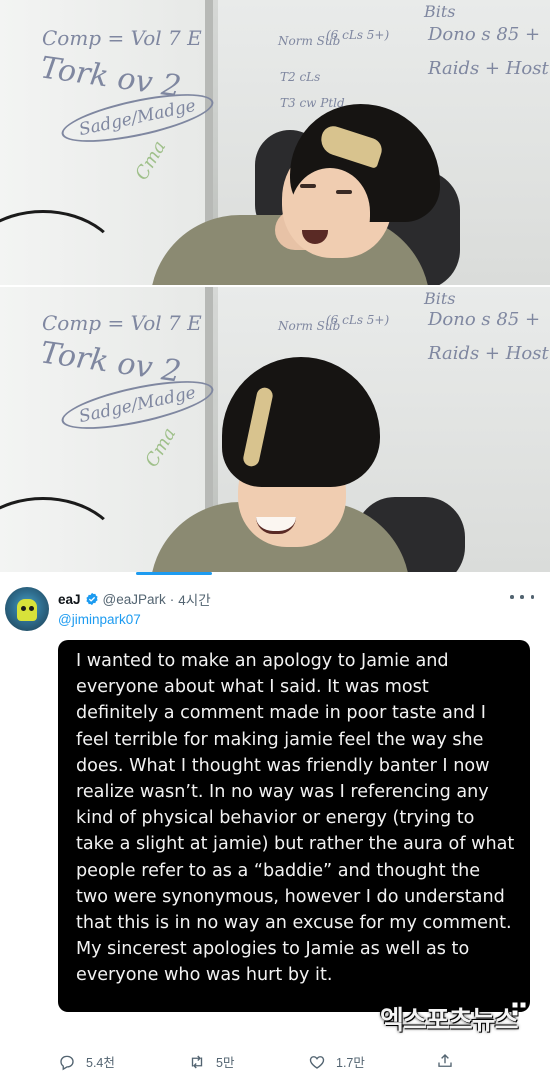 The image size is (550, 1078). What do you see at coordinates (91, 599) in the screenshot?
I see `verified-icon` at bounding box center [91, 599].